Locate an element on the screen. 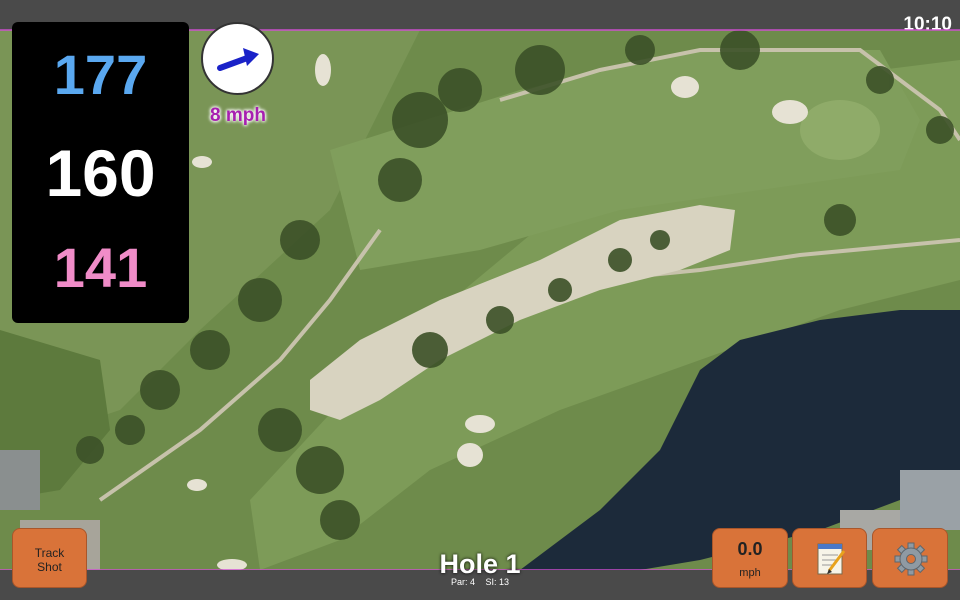 The width and height of the screenshot is (960, 600). wind-button-value: 0.0 is located at coordinates (750, 549).